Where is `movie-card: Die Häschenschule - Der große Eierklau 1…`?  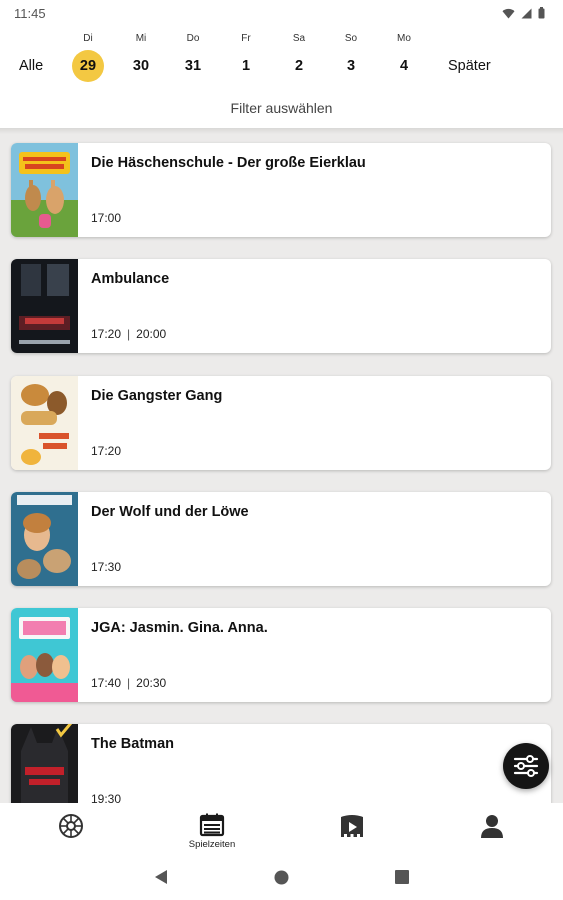 movie-card: Die Häschenschule - Der große Eierklau 1… is located at coordinates (281, 190).